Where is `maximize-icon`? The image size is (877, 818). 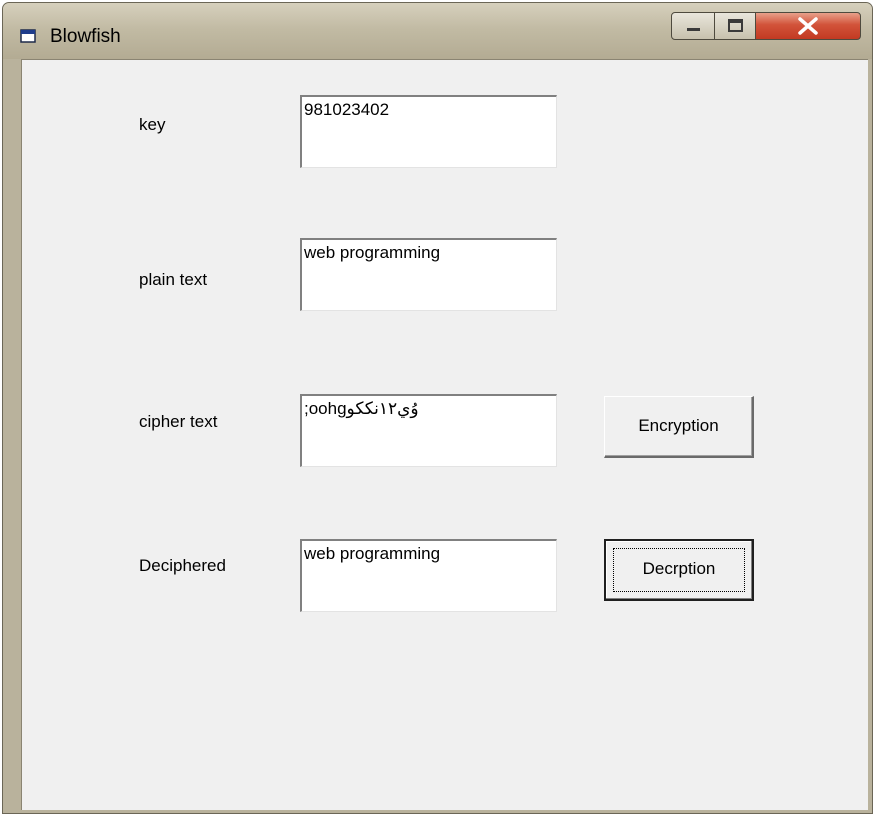 maximize-icon is located at coordinates (735, 25).